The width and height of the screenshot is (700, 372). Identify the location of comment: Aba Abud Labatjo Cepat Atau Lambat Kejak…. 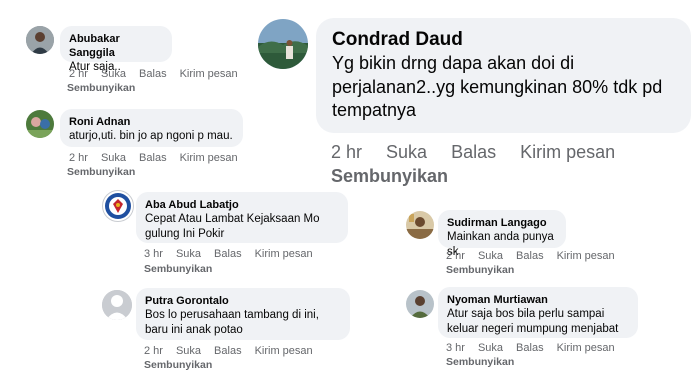
(230, 233).